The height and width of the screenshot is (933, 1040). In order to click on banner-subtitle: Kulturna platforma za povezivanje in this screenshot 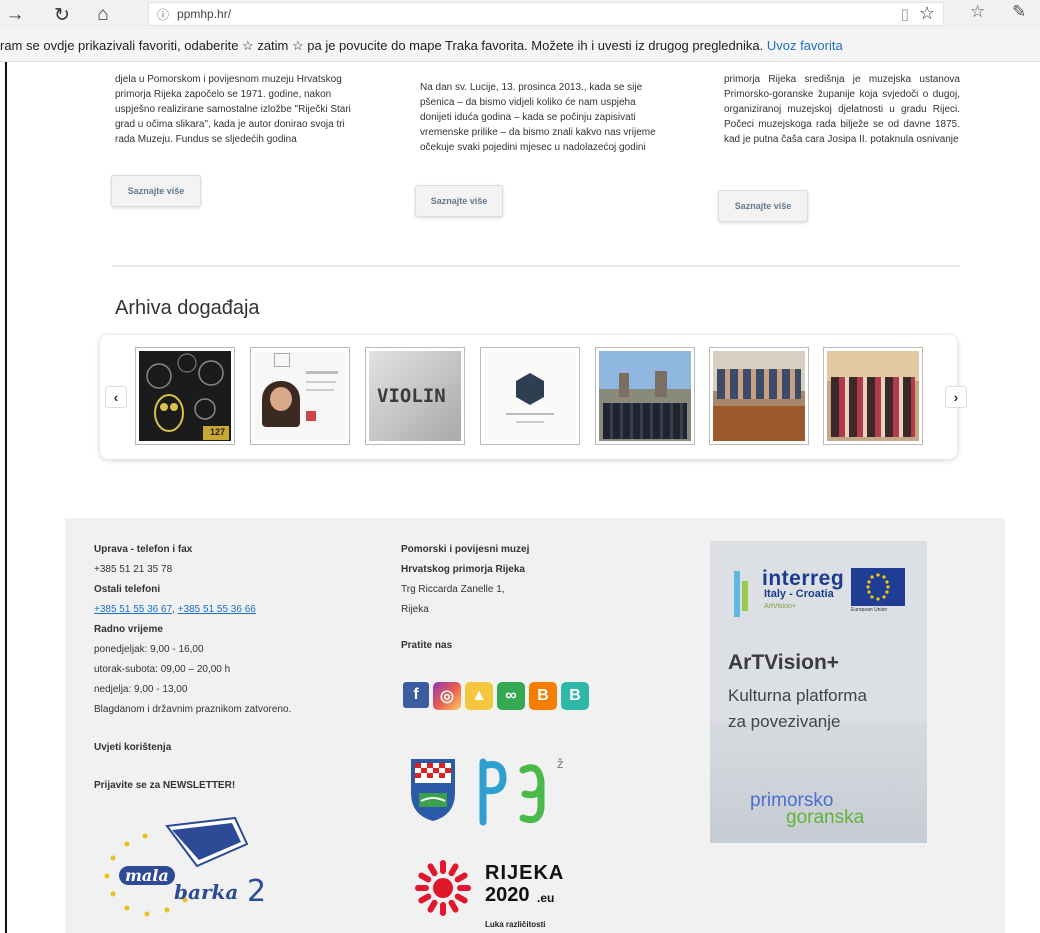, I will do `click(797, 709)`.